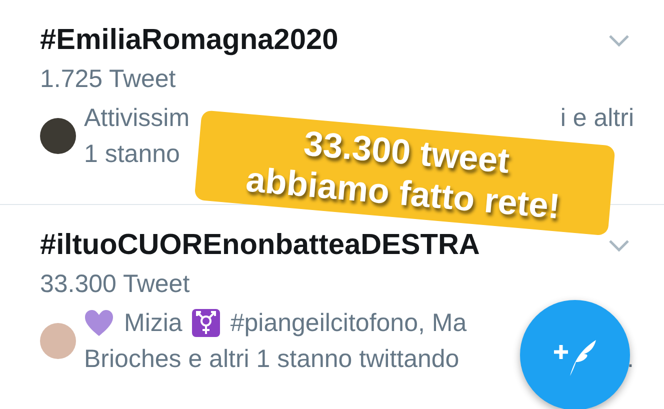  Describe the element at coordinates (137, 118) in the screenshot. I see `trend-context-text: Attivissim` at that location.